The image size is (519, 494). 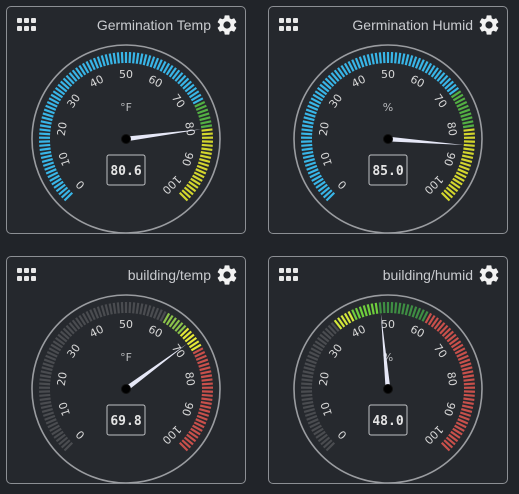 I want to click on card-title: building/humid, so click(x=427, y=275).